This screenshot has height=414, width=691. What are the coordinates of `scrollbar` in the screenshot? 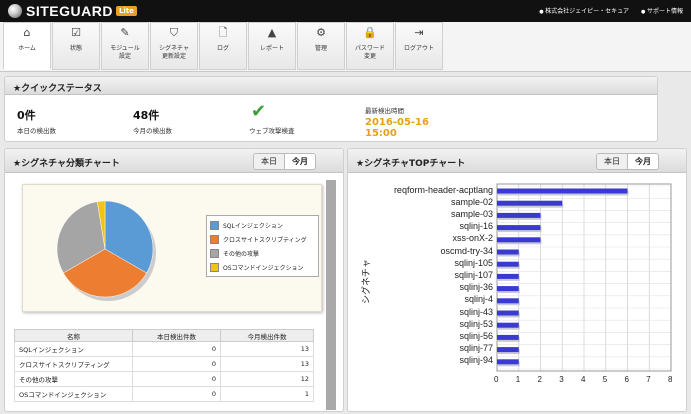 It's located at (331, 295).